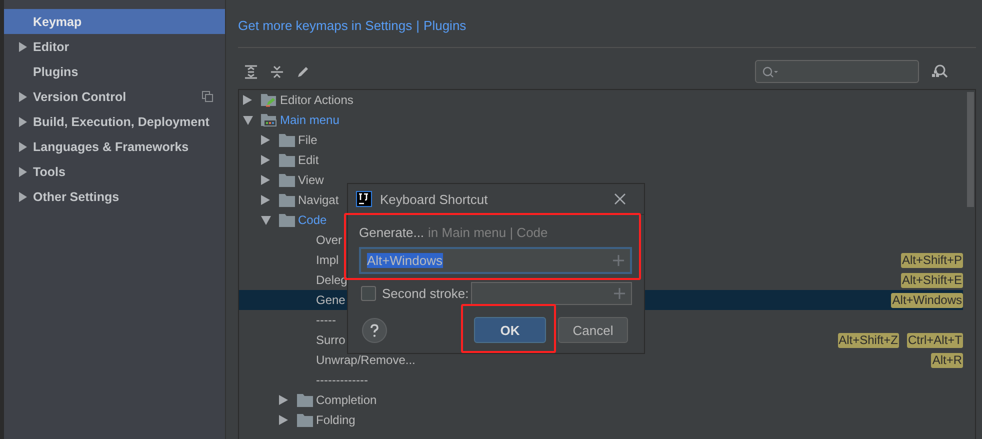 The image size is (982, 439). I want to click on tree-item: Completion, so click(346, 400).